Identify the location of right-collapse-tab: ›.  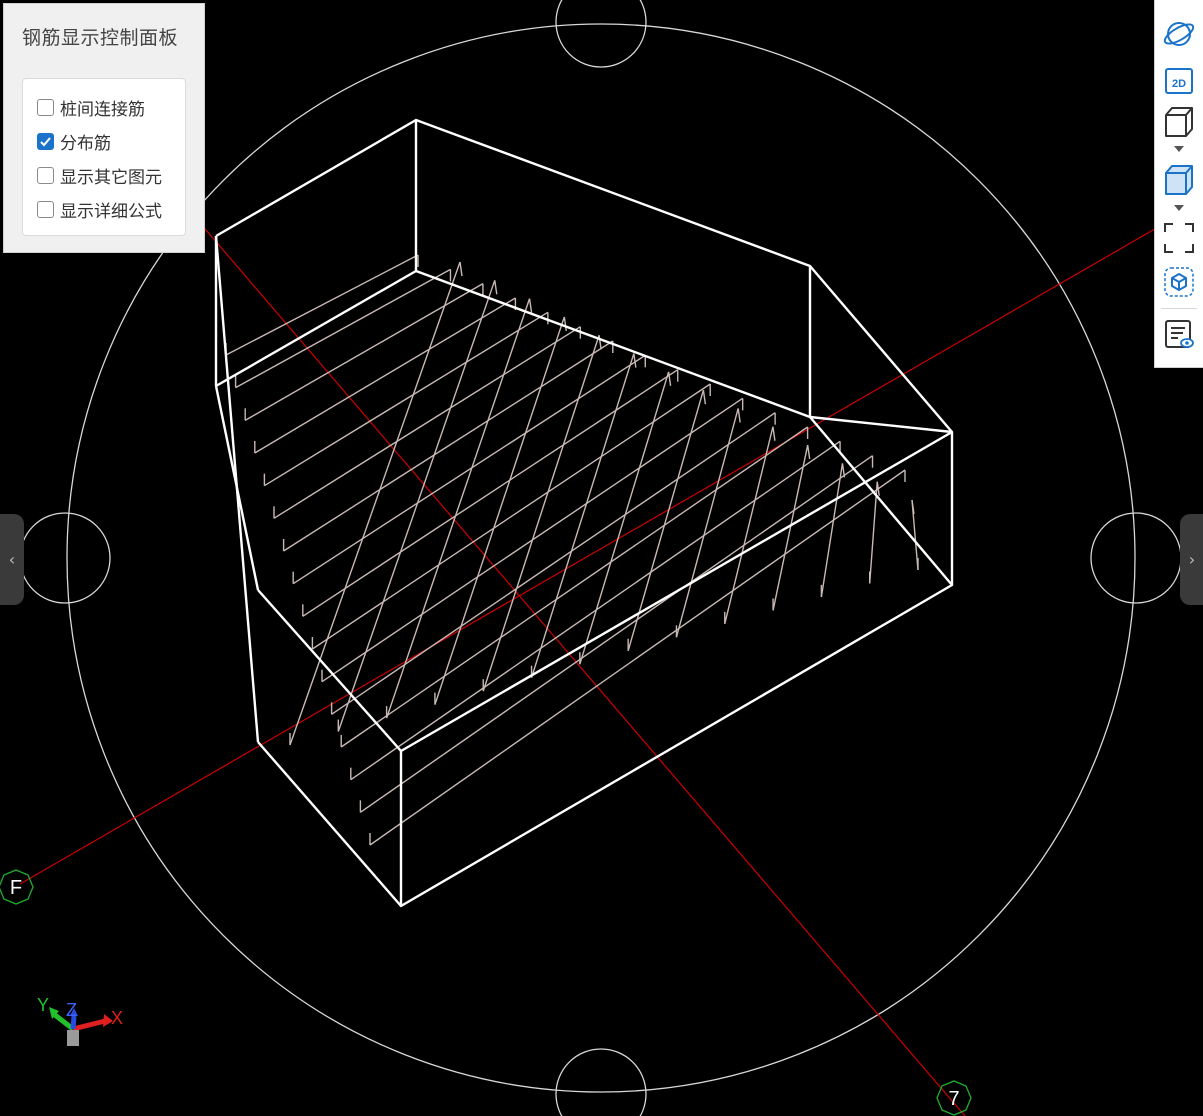
(1191, 559).